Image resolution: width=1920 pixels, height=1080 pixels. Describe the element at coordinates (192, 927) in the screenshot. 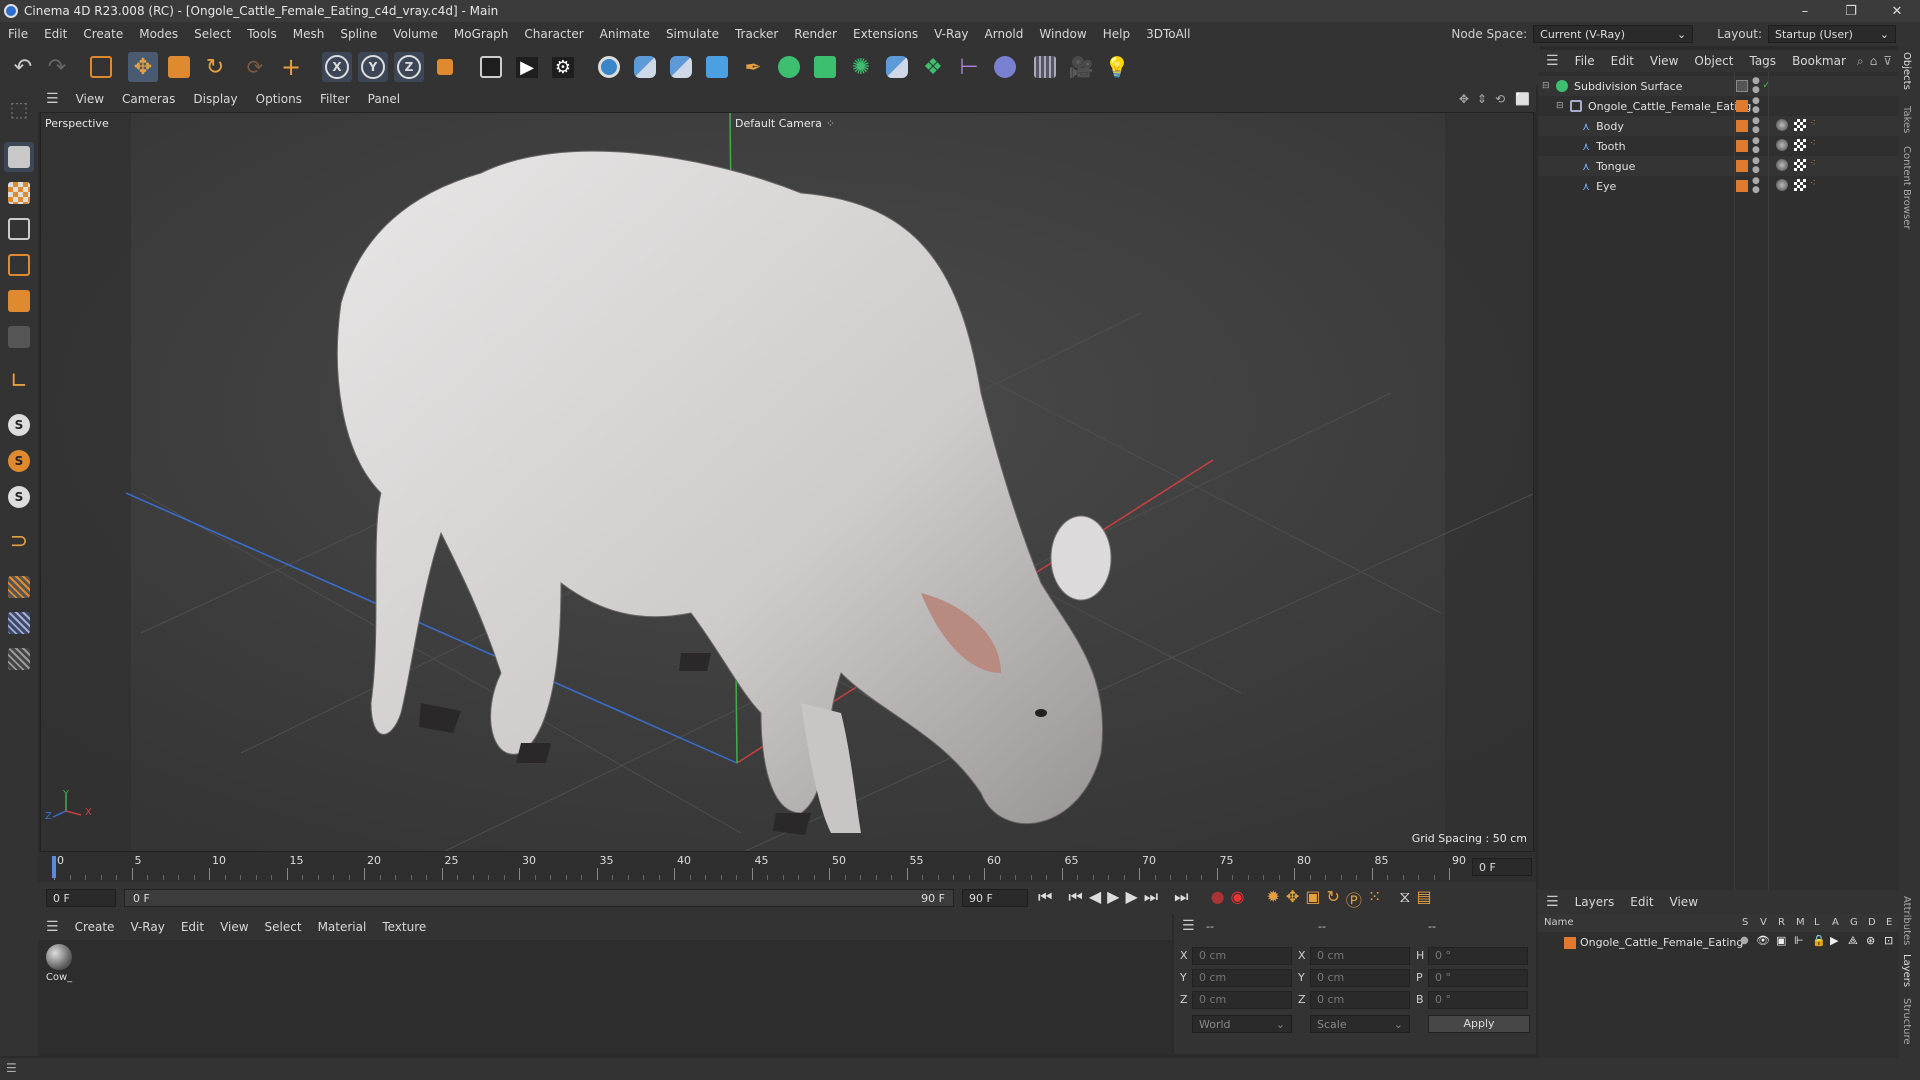

I see `material-menu-edit: Edit` at that location.